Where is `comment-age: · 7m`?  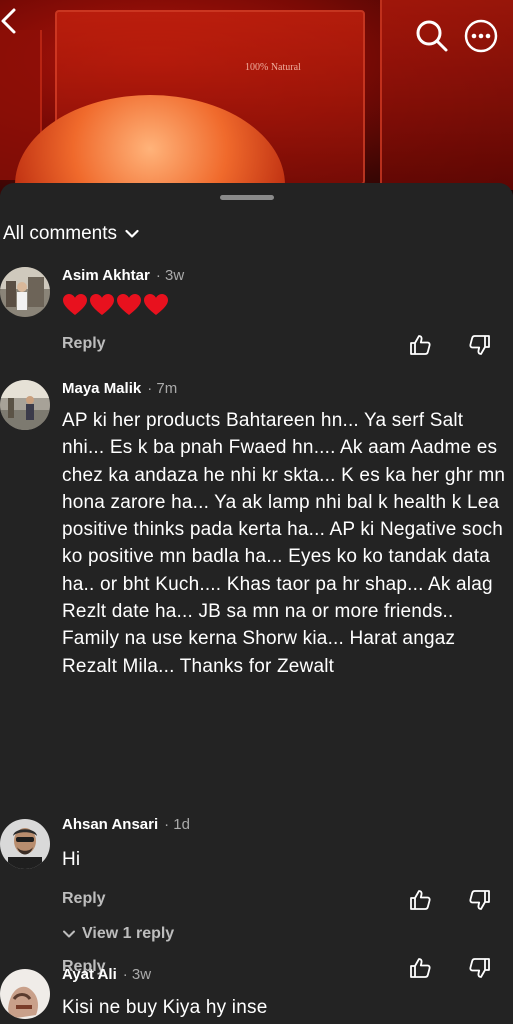
comment-age: · 7m is located at coordinates (162, 388).